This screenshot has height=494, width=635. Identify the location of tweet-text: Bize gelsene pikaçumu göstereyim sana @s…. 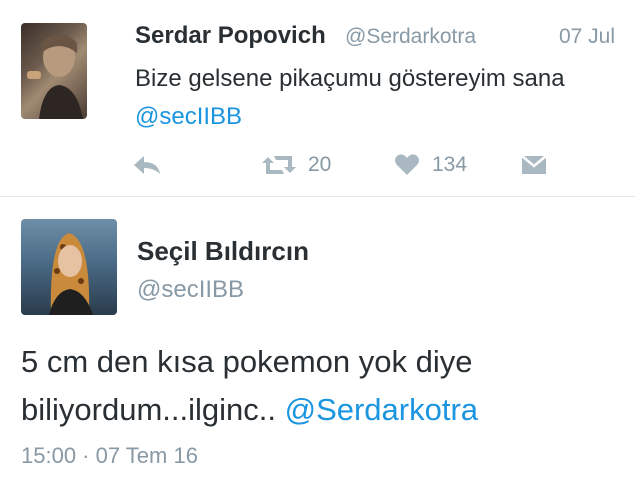
(375, 98).